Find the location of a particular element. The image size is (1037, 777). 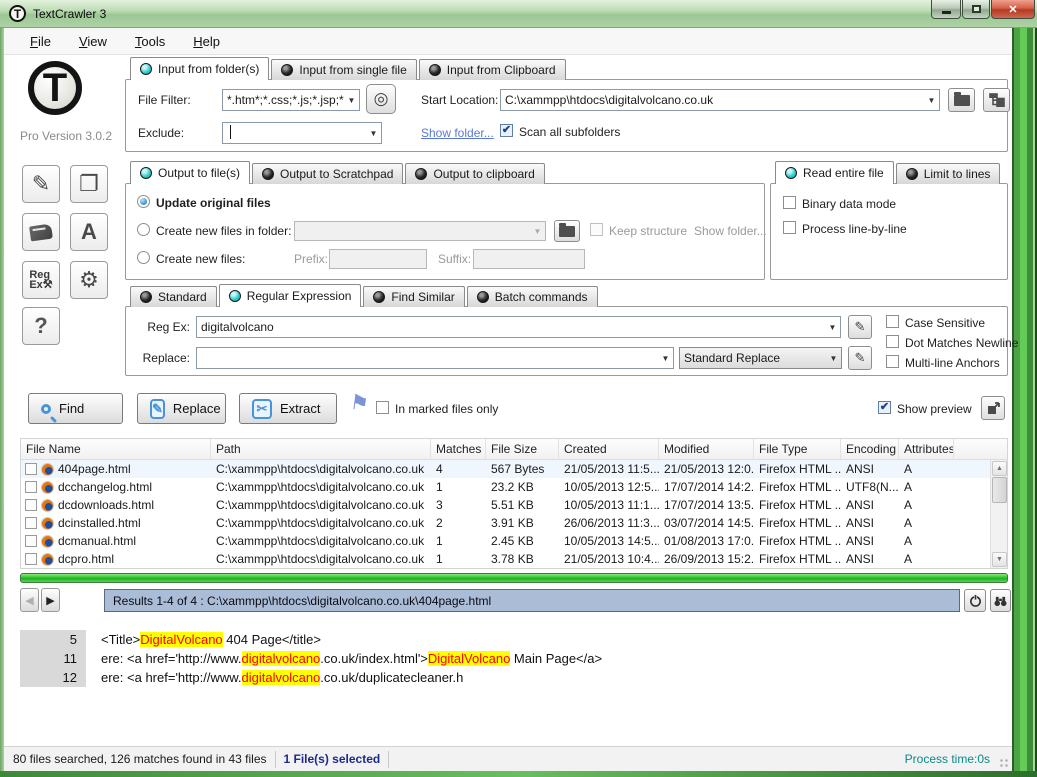

browse-folder-button is located at coordinates (961, 100).